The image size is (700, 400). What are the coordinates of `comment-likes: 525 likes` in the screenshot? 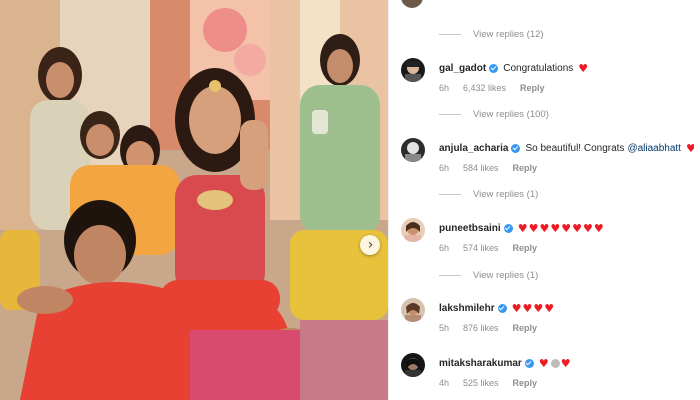 It's located at (481, 383).